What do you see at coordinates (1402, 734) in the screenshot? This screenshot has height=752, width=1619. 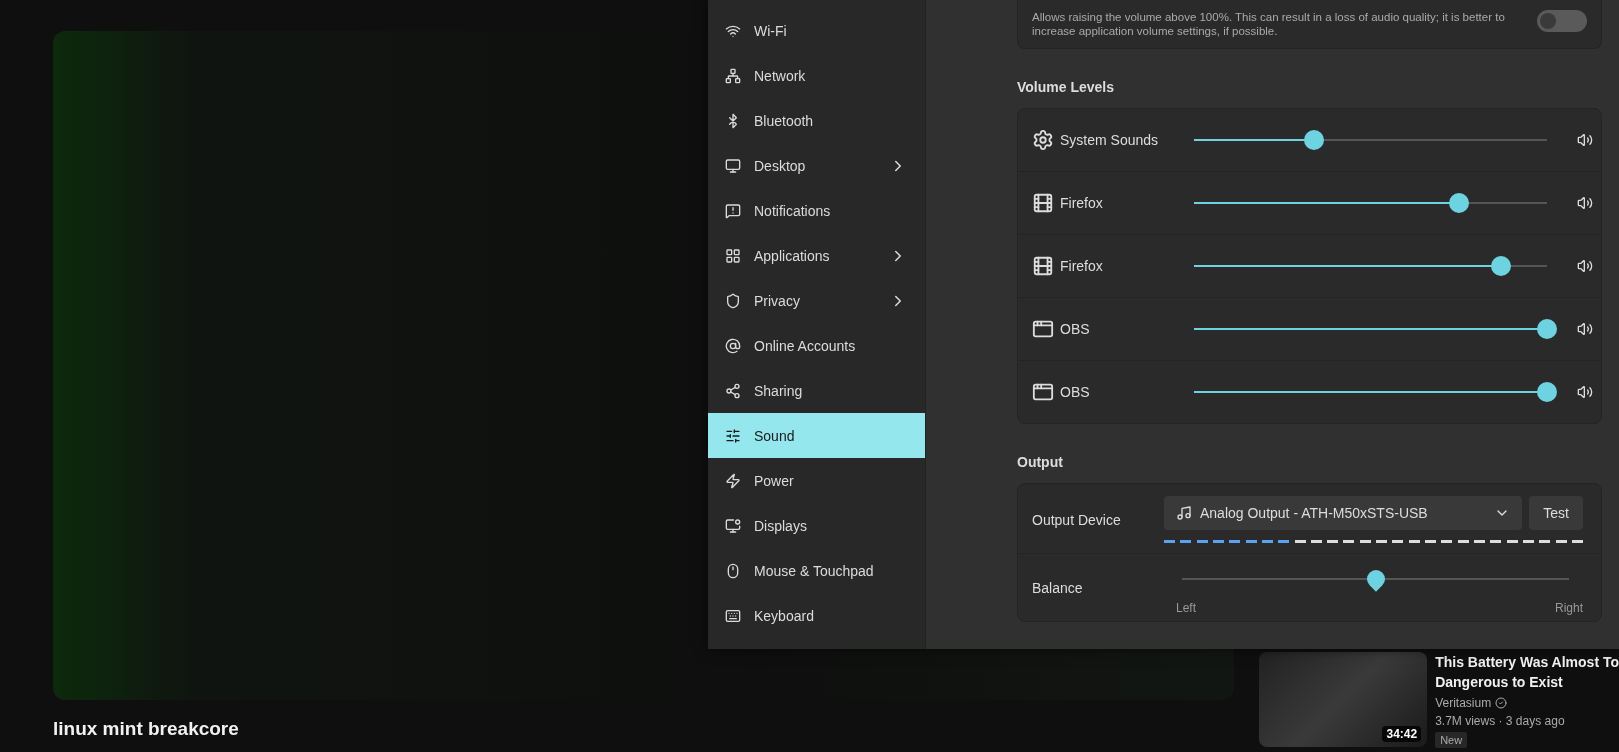 I see `duration-badge: 34:42` at bounding box center [1402, 734].